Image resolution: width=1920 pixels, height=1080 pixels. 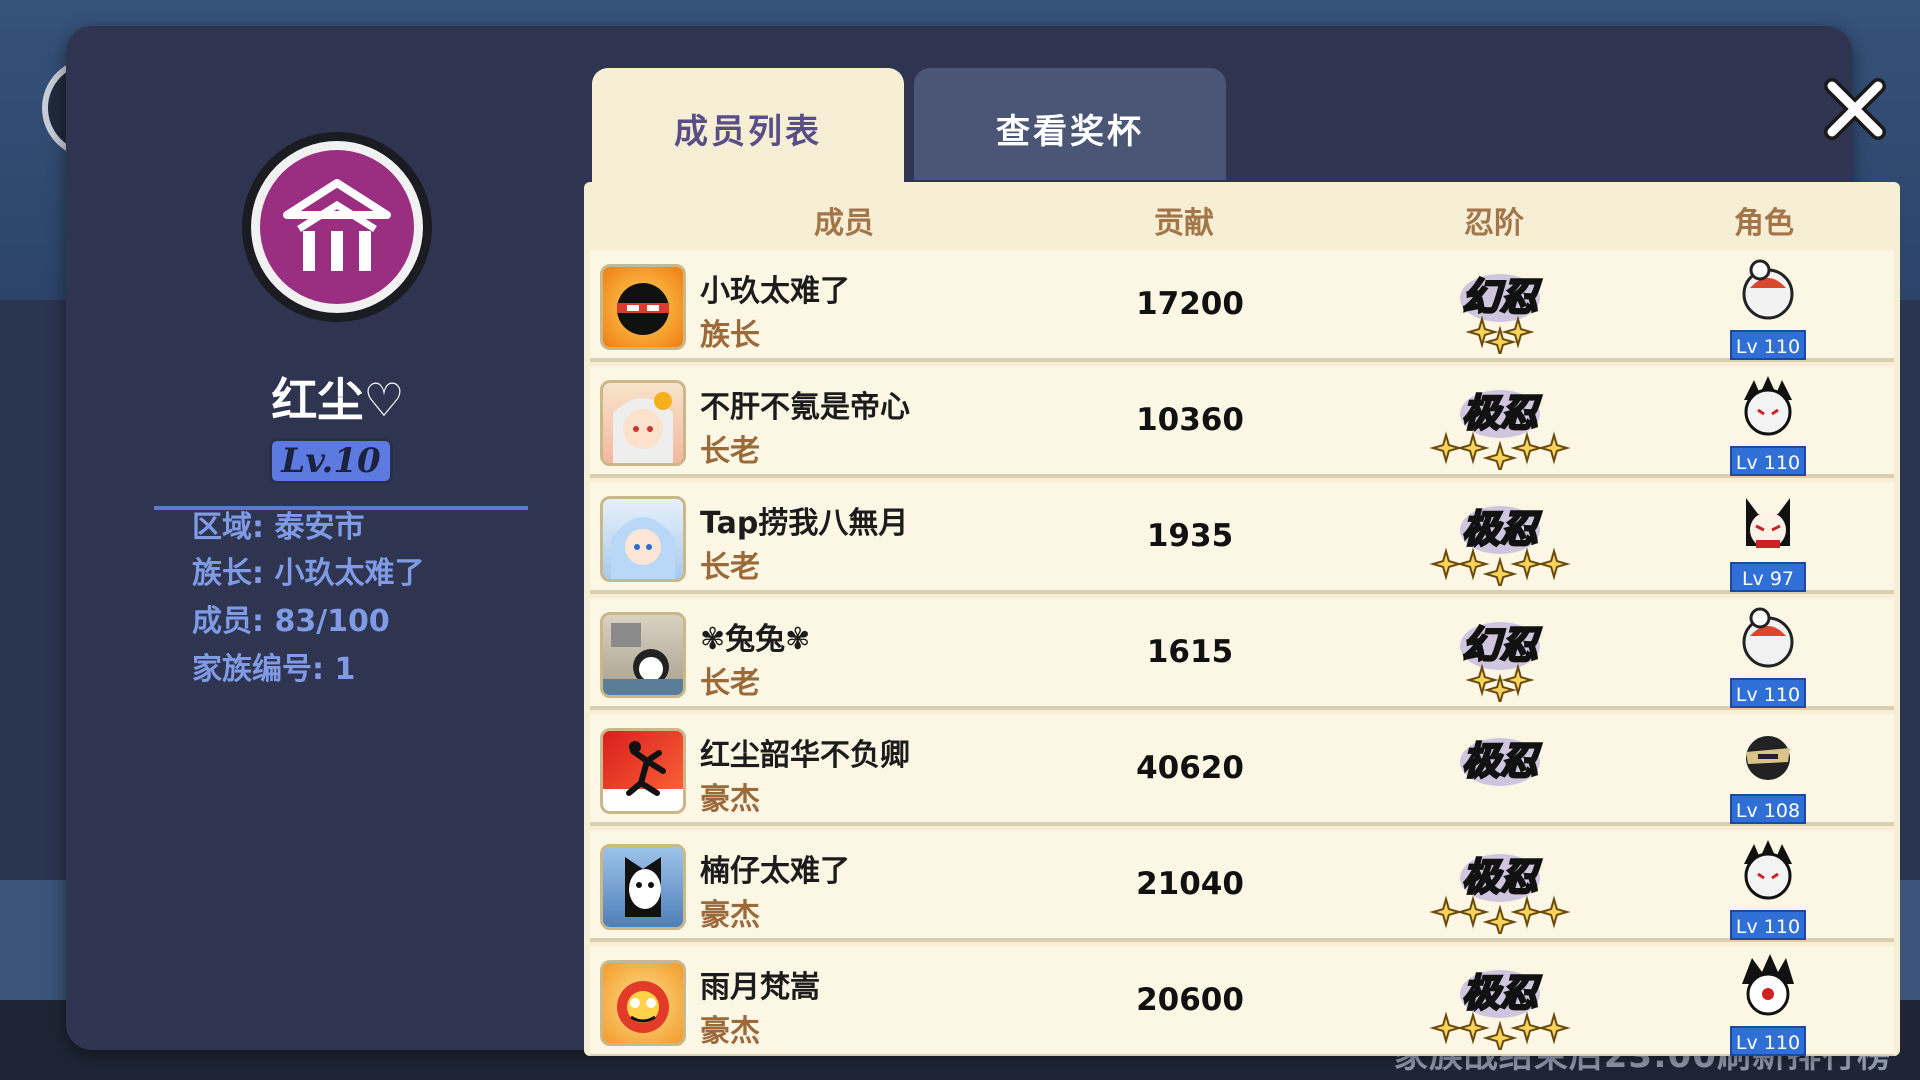 I want to click on character-portrait: Lv 108, so click(x=1768, y=771).